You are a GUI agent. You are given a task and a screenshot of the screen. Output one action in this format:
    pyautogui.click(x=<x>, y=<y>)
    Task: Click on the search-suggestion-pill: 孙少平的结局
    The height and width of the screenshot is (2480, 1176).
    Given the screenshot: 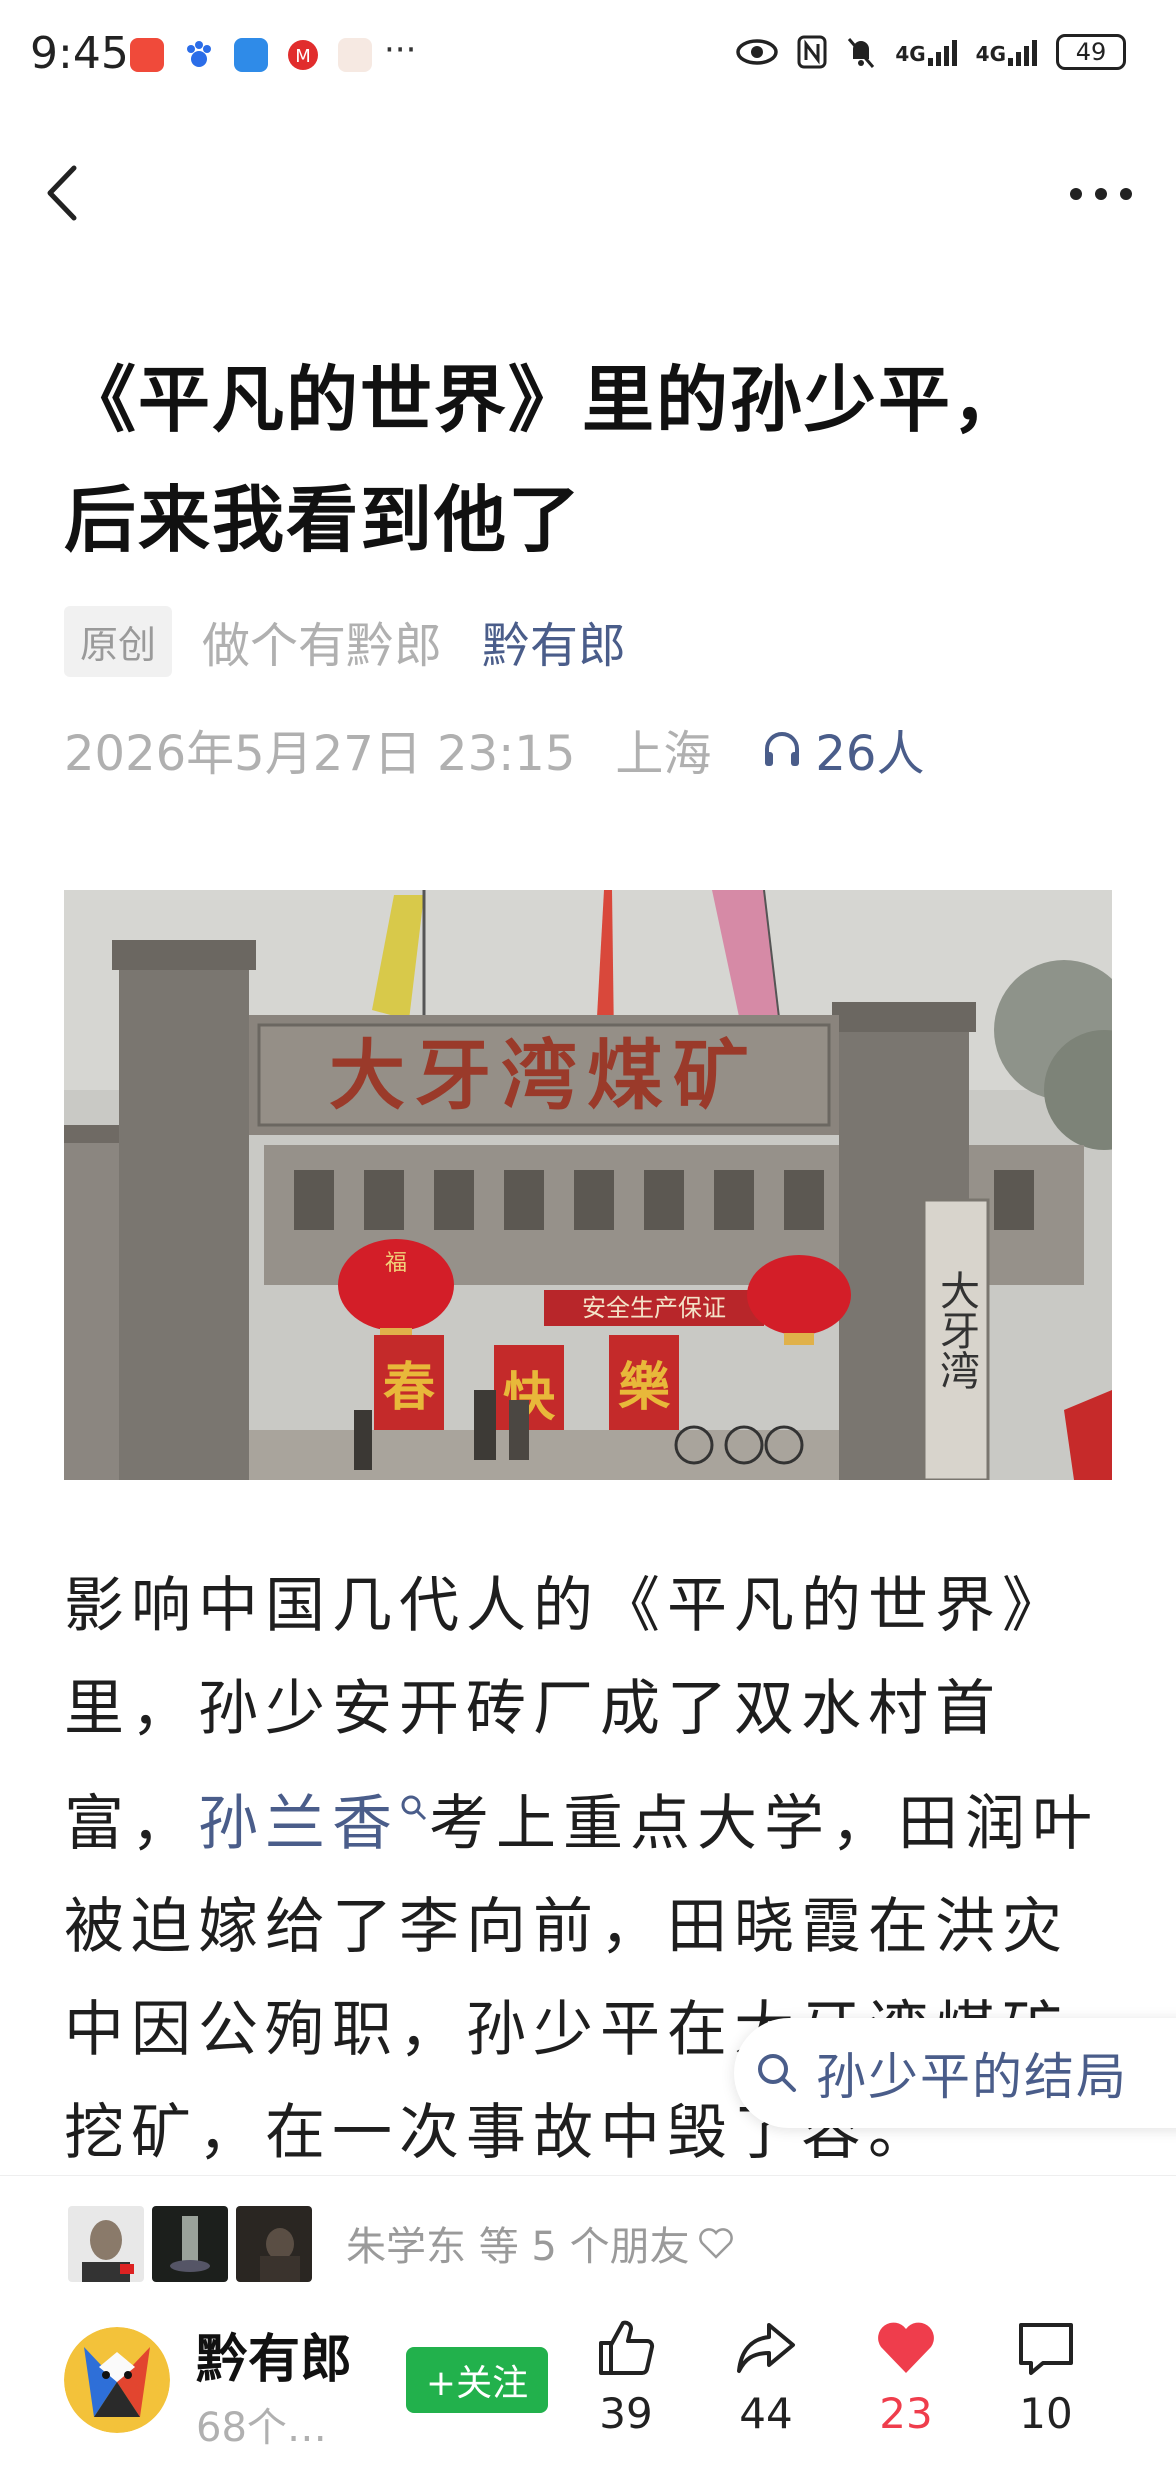 What is the action you would take?
    pyautogui.click(x=955, y=2073)
    